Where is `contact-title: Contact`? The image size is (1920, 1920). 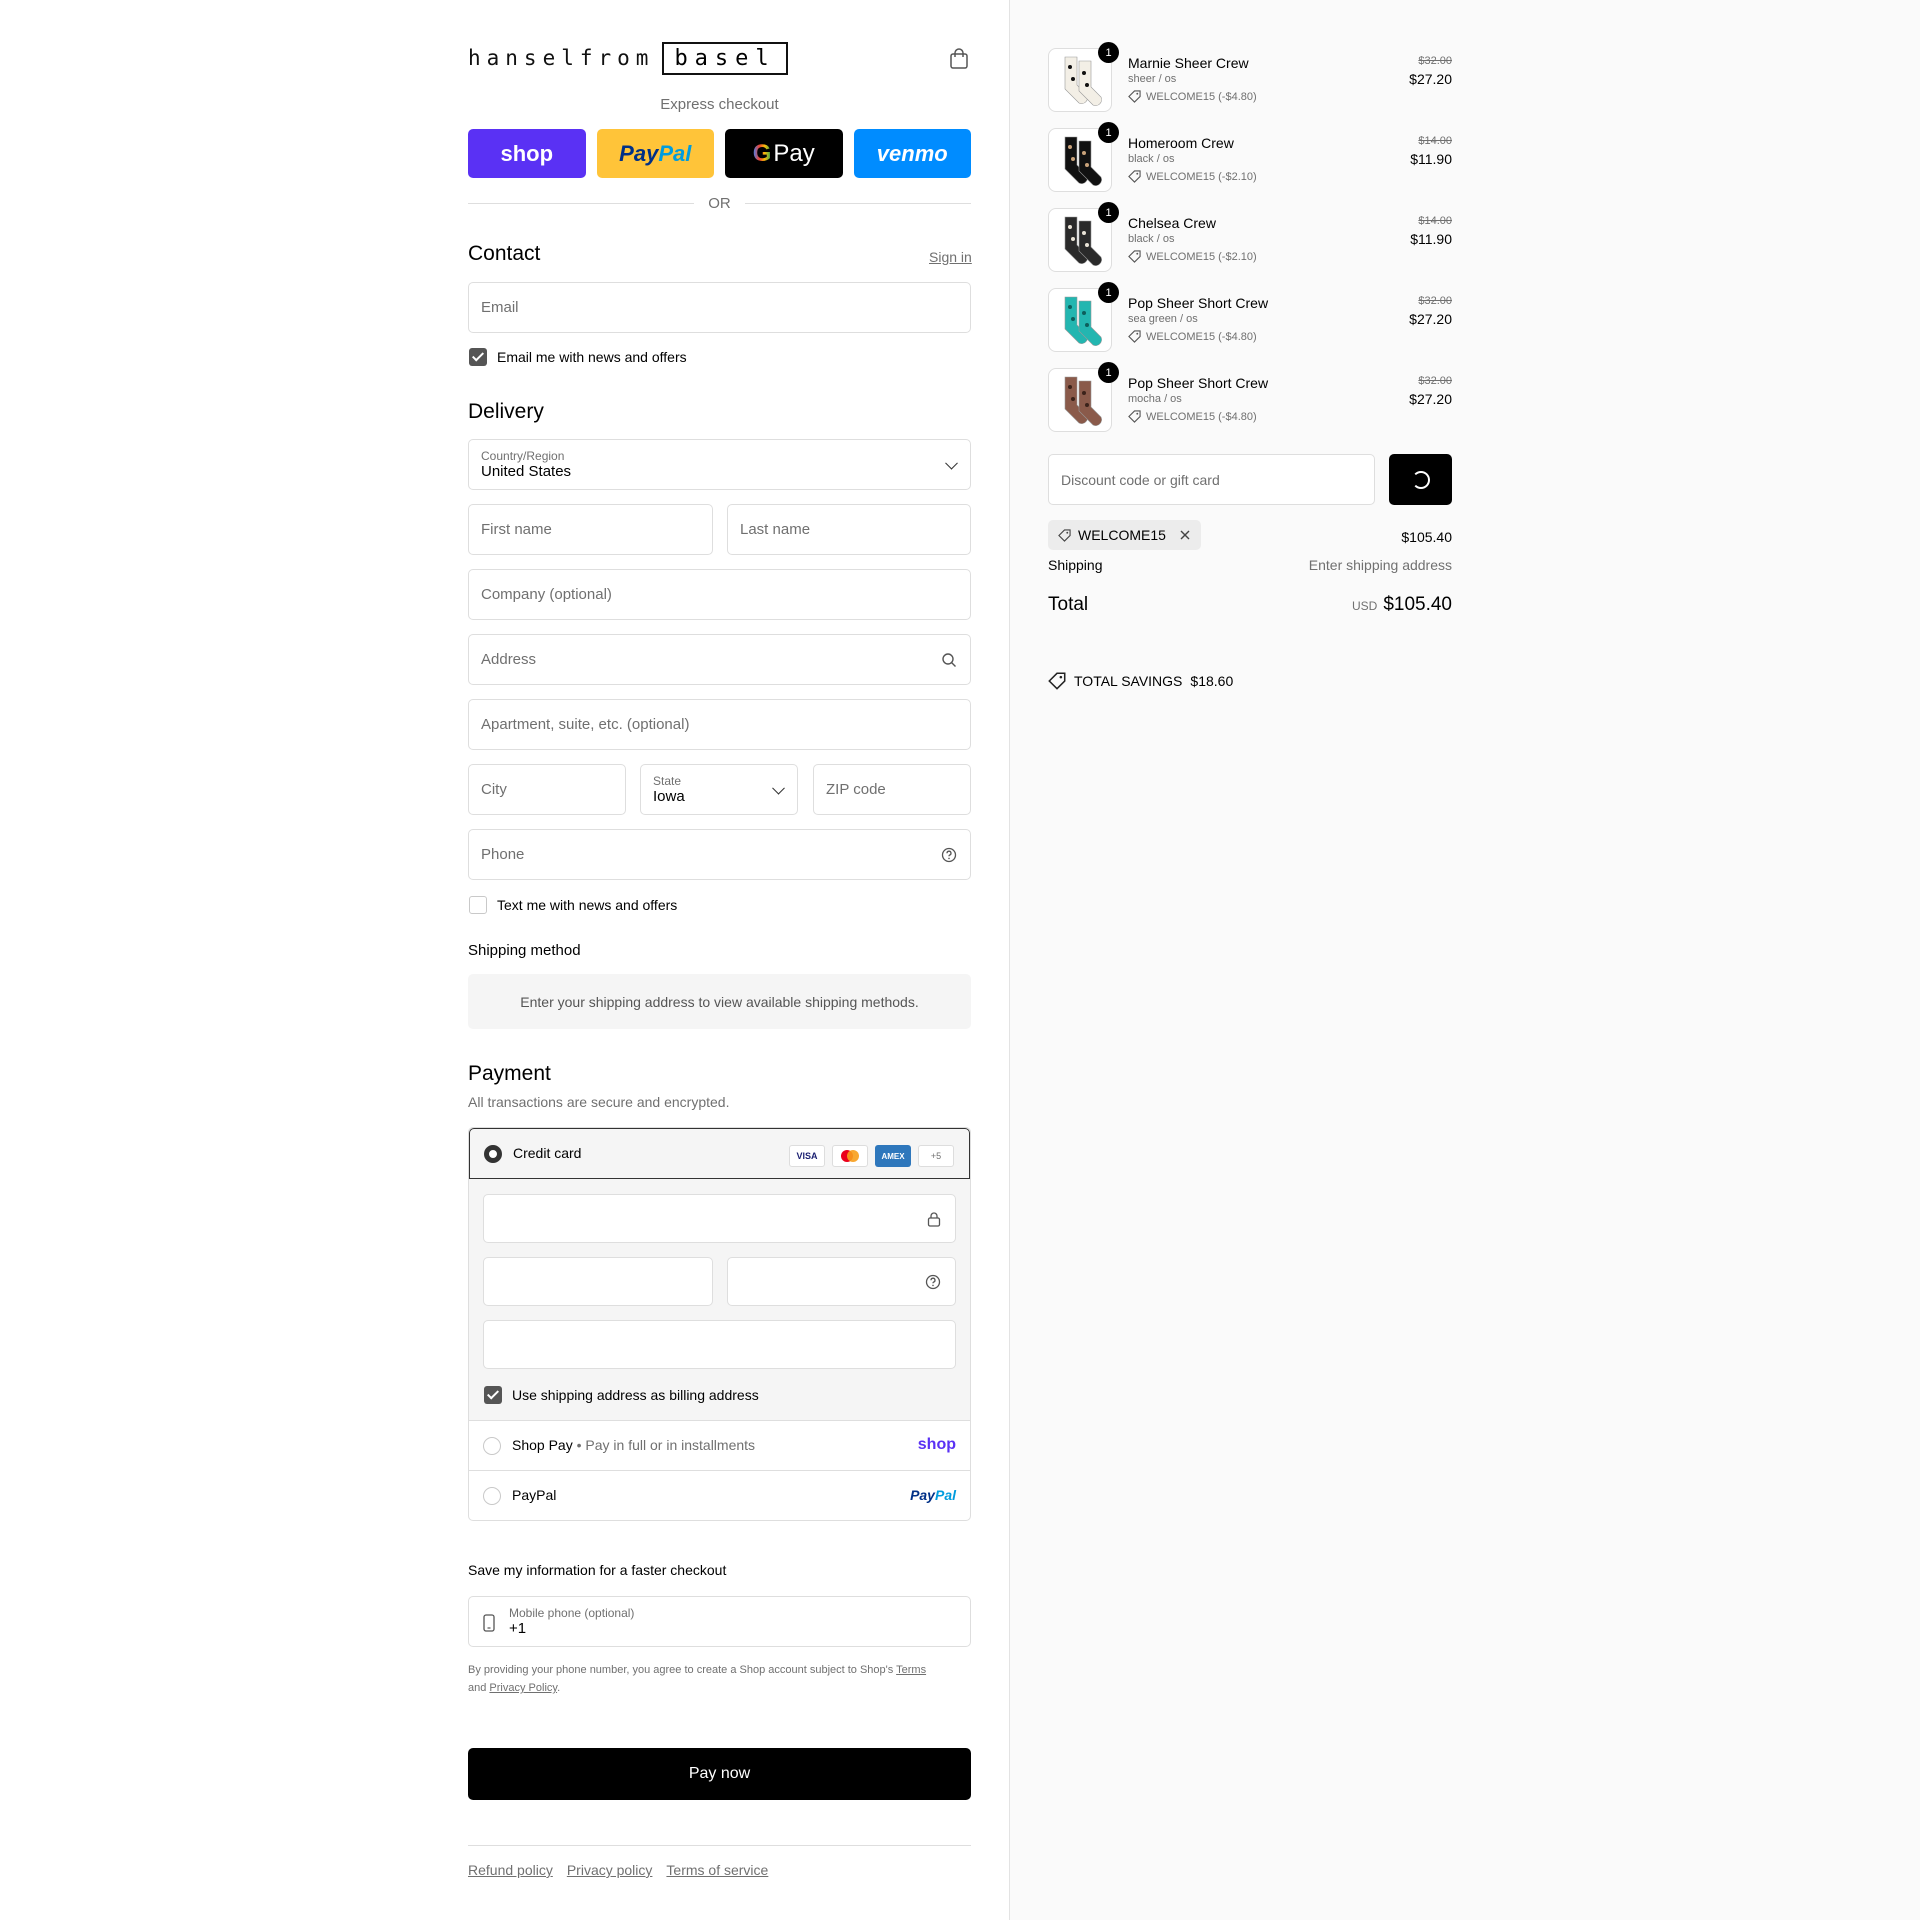 contact-title: Contact is located at coordinates (504, 253).